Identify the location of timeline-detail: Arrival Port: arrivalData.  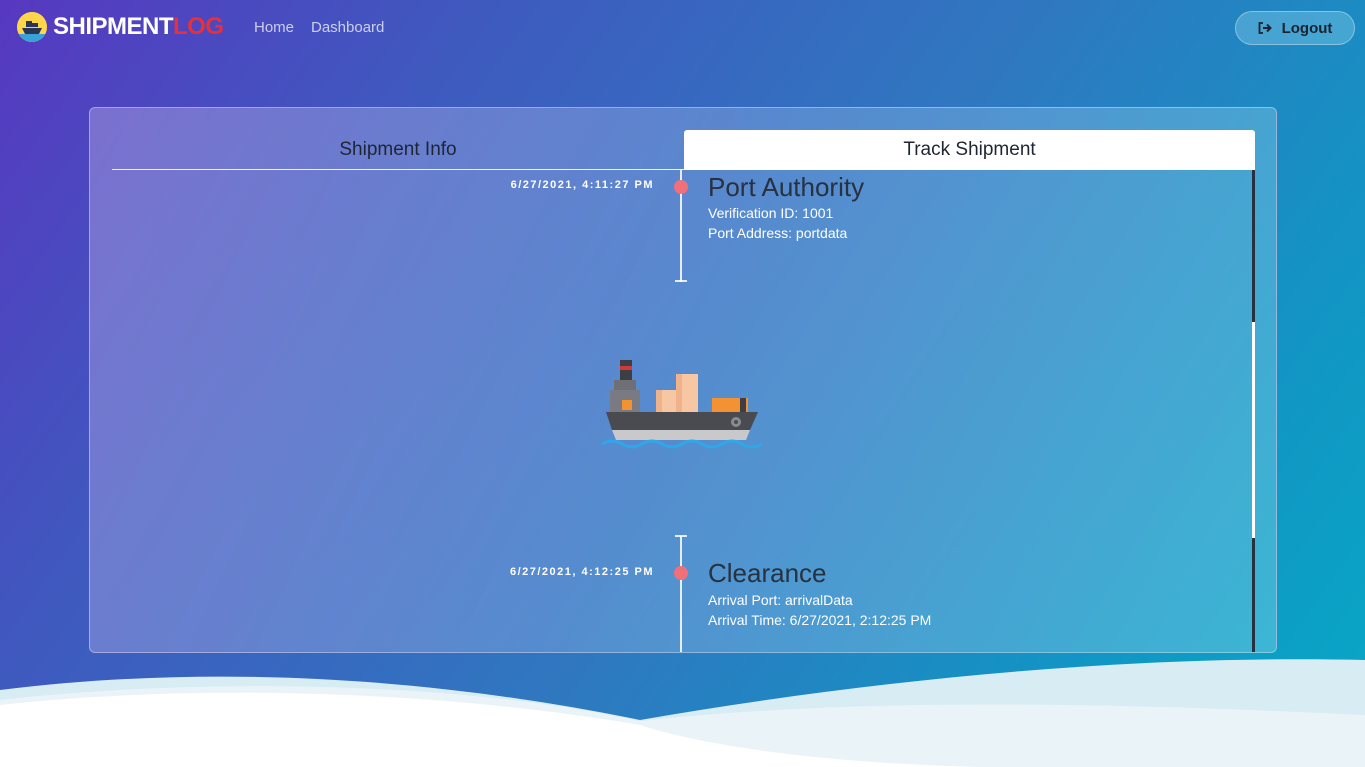
(780, 600).